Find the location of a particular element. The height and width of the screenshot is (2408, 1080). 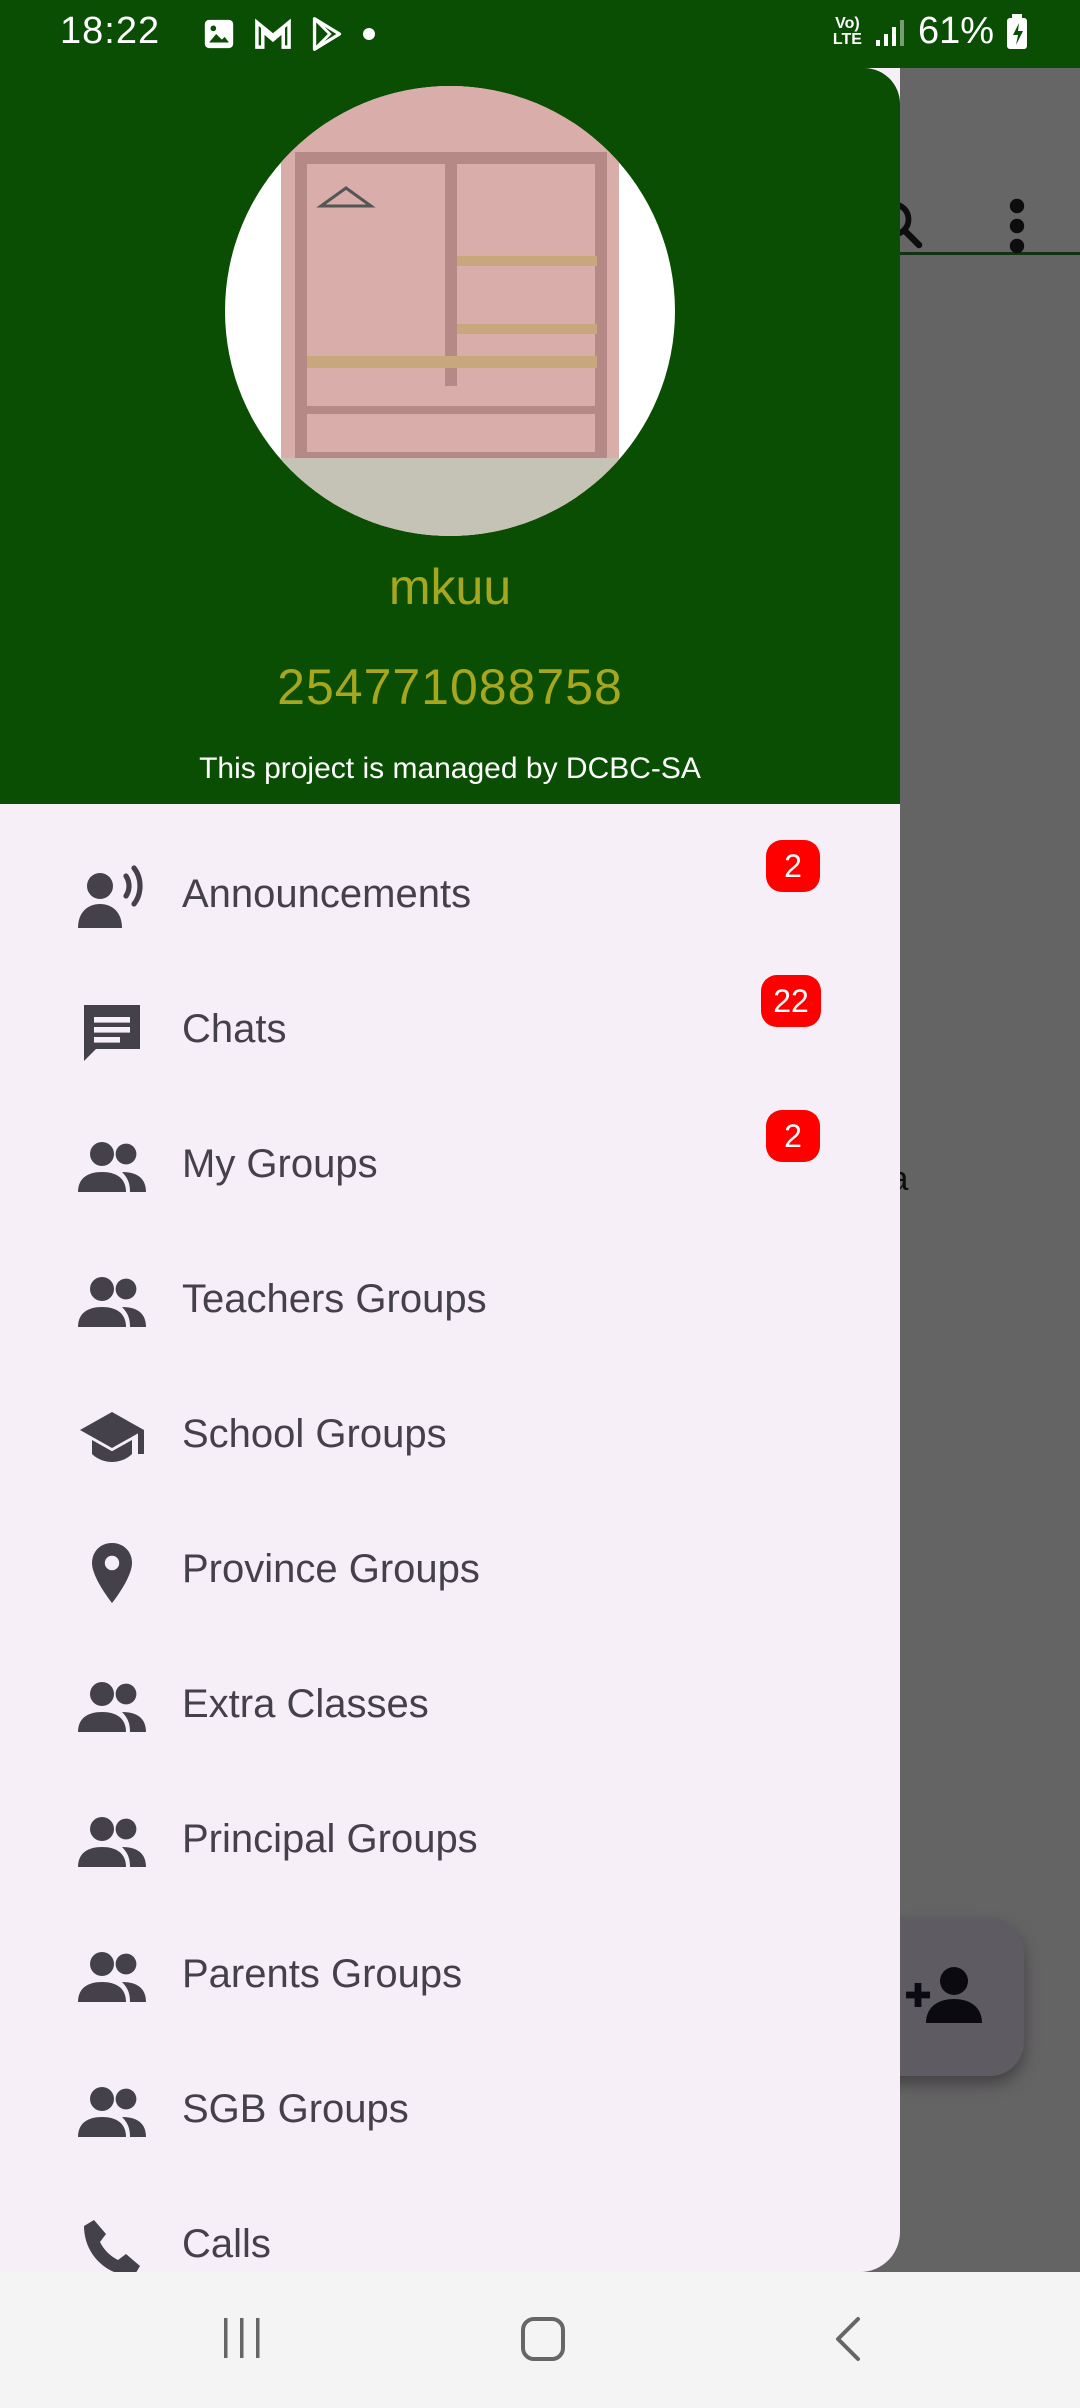

menu-item-chats: Chats 22 is located at coordinates (450, 1032).